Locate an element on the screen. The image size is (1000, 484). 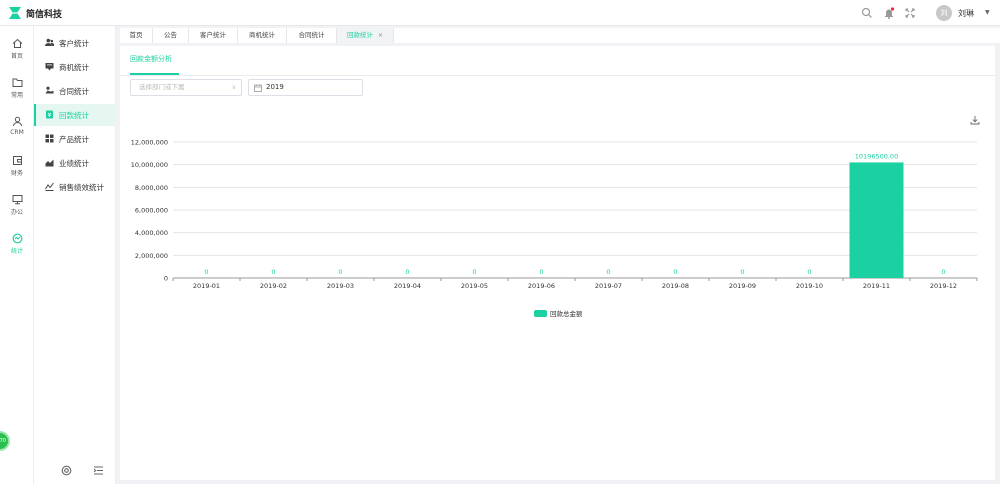
submenu-label: 合同统计 is located at coordinates (74, 91).